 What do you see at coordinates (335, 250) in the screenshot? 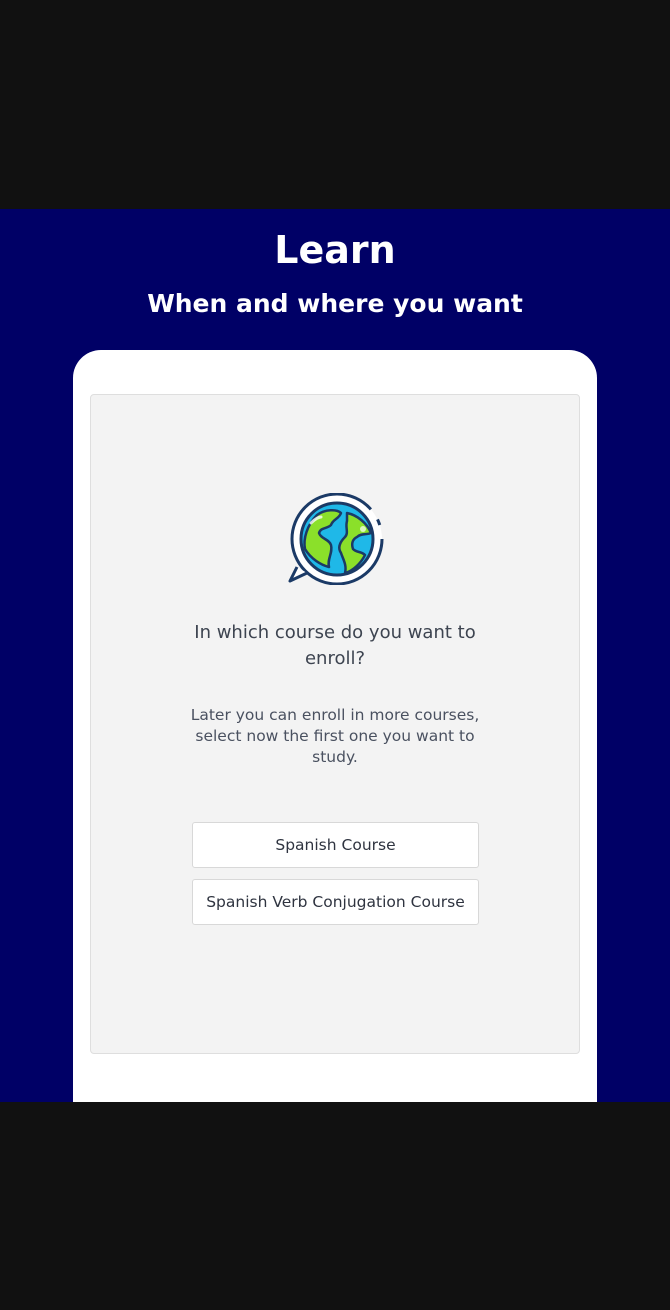
I see `hero-title: Learn` at bounding box center [335, 250].